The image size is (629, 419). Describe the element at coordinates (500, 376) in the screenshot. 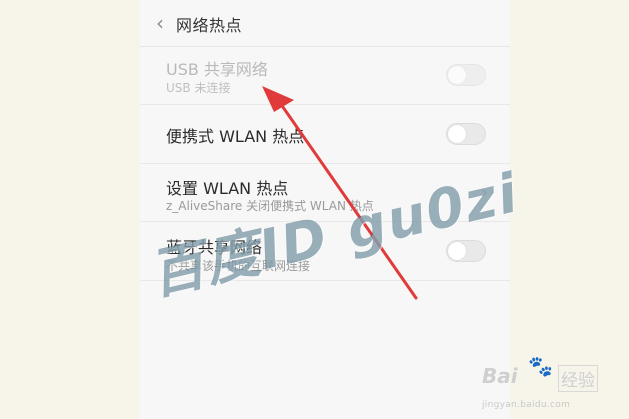

I see `logo-brand: Bai` at that location.